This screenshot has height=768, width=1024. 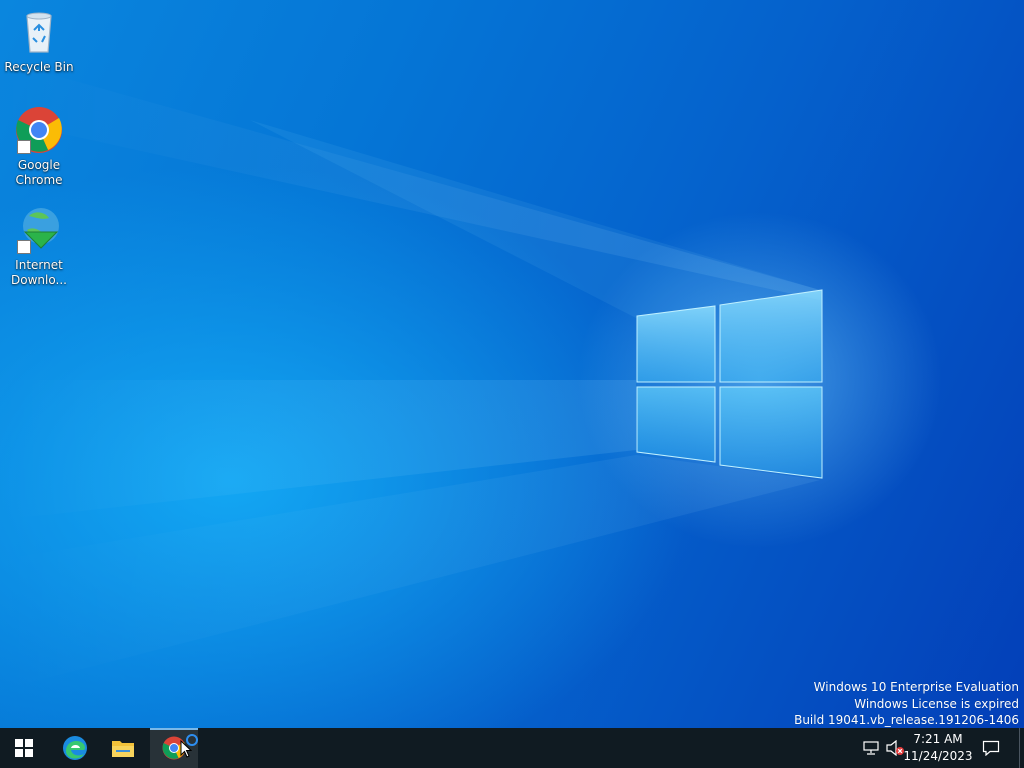 I want to click on desktop-icon-label: Recycle Bin, so click(x=39, y=67).